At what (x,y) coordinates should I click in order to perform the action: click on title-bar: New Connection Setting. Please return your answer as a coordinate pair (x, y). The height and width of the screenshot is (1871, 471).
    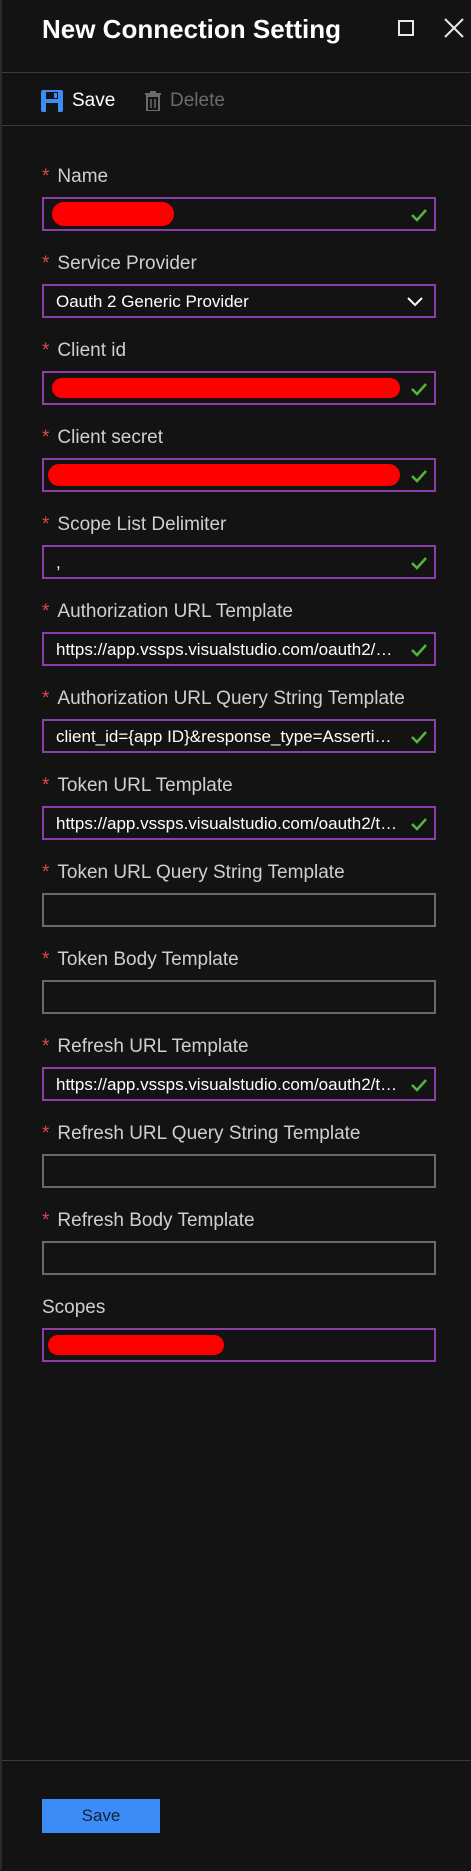
    Looking at the image, I should click on (236, 36).